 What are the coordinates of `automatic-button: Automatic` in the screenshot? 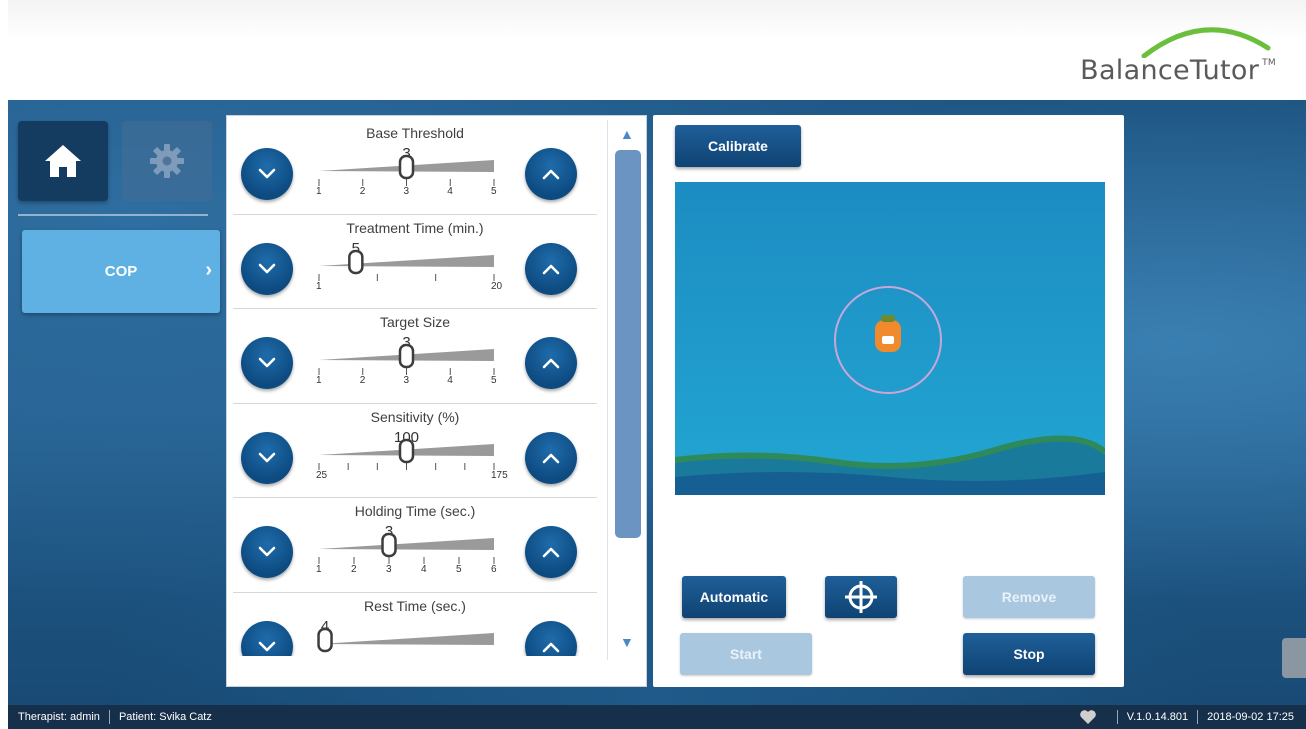 It's located at (734, 597).